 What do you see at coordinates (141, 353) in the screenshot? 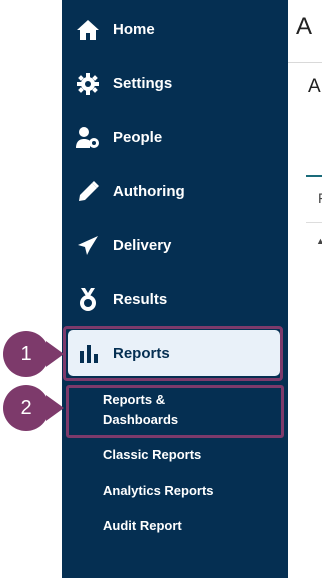
I see `sidebar-item-label: Reports` at bounding box center [141, 353].